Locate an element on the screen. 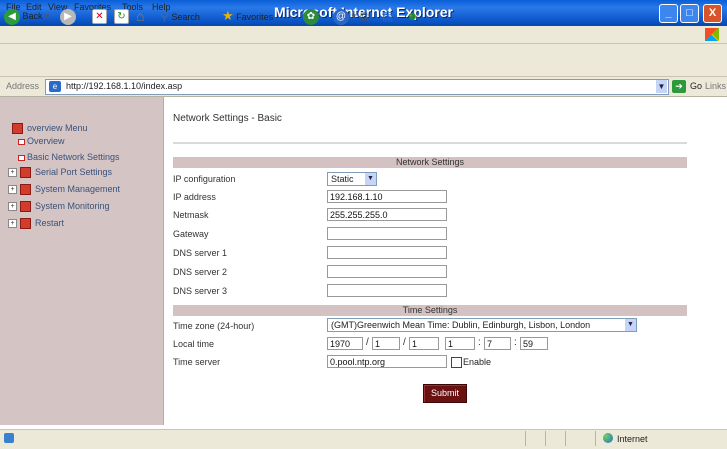  favorites-label: Favorites is located at coordinates (255, 17).